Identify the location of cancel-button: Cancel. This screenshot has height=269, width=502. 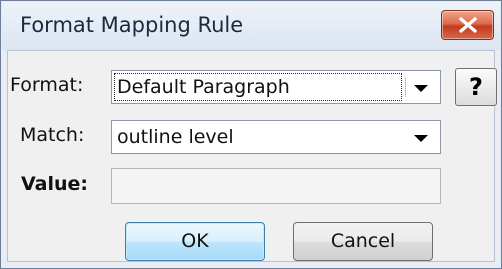
(363, 241).